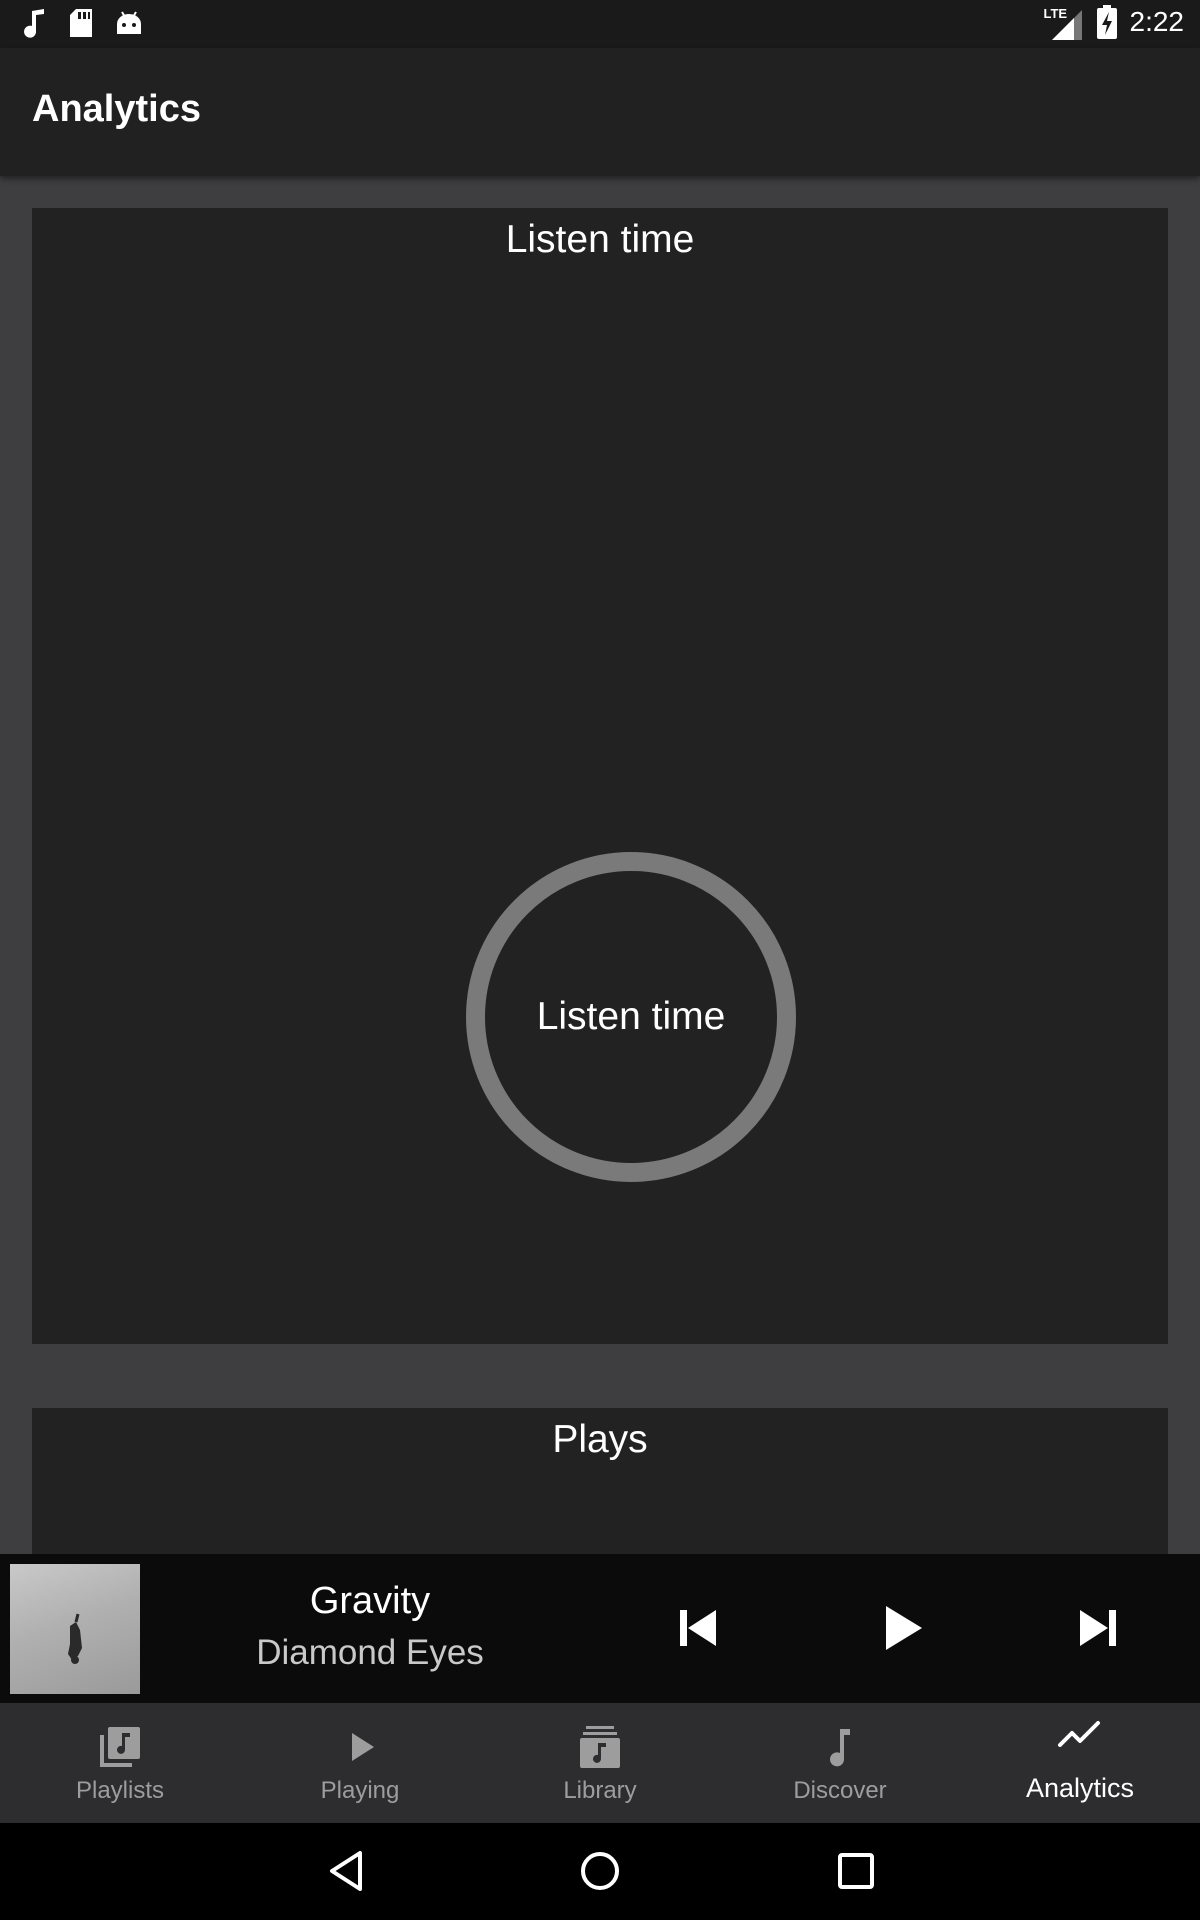 The image size is (1200, 1920). What do you see at coordinates (600, 1481) in the screenshot?
I see `plays-card: Plays` at bounding box center [600, 1481].